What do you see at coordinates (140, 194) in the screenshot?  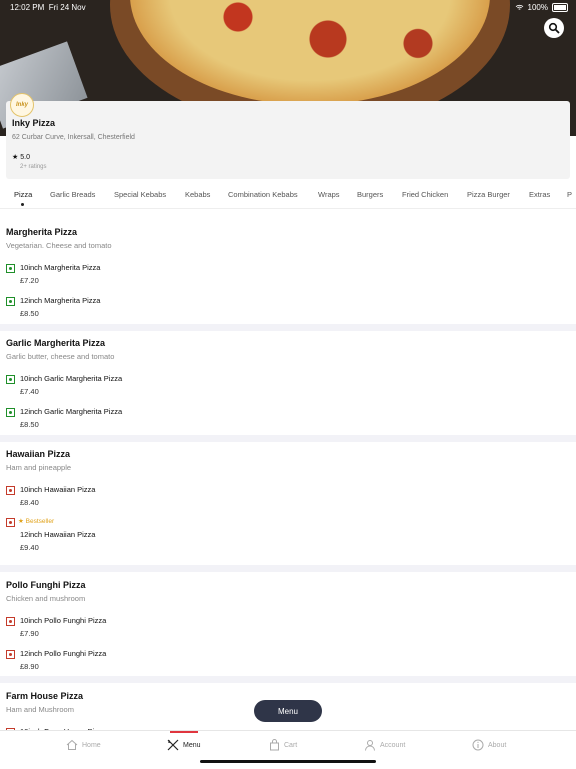 I see `tab-special-kebabs: Special Kebabs` at bounding box center [140, 194].